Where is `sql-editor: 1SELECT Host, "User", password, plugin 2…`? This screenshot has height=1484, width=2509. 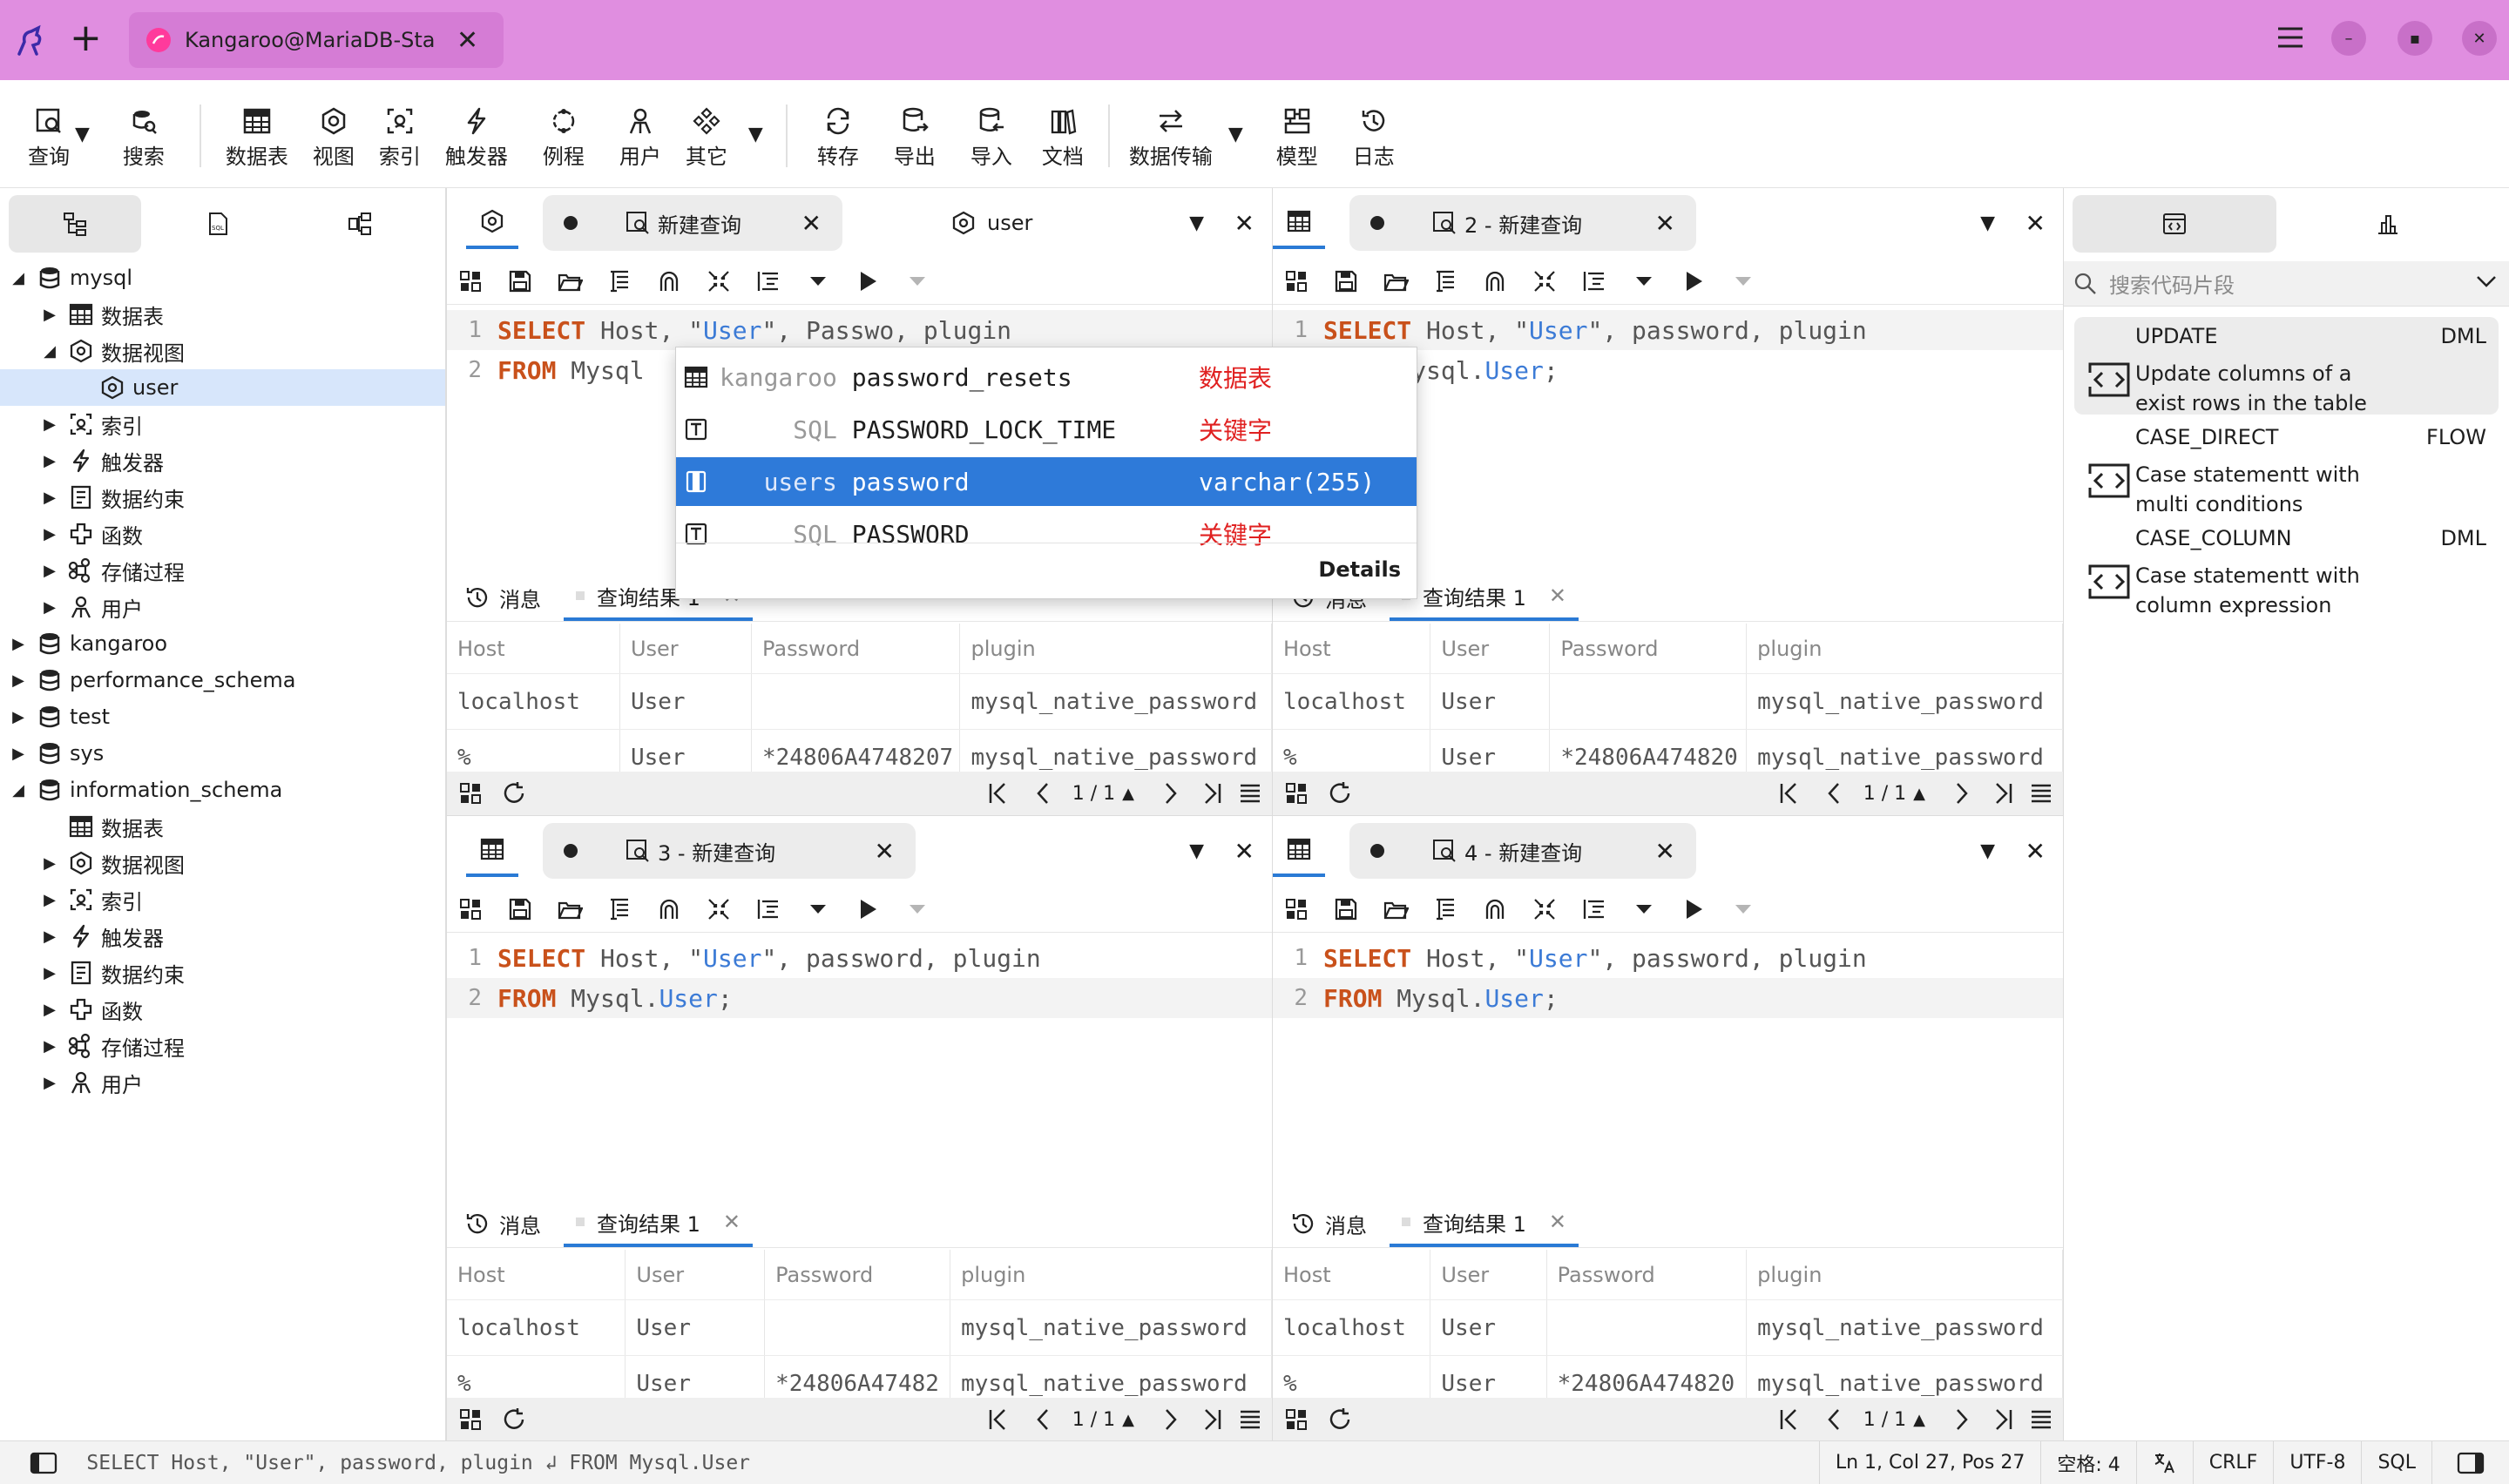 sql-editor: 1SELECT Host, "User", password, plugin 2… is located at coordinates (1668, 978).